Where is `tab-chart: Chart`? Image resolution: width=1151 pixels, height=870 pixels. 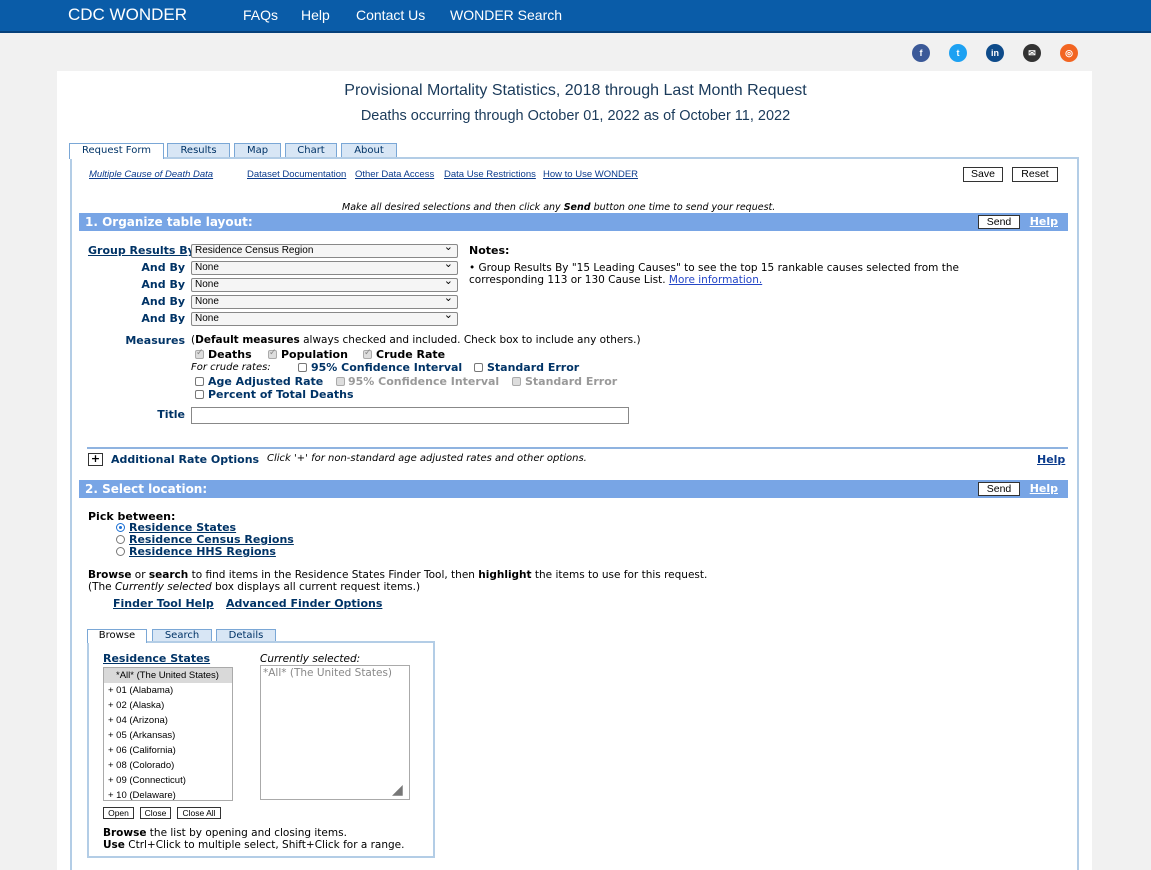
tab-chart: Chart is located at coordinates (311, 150).